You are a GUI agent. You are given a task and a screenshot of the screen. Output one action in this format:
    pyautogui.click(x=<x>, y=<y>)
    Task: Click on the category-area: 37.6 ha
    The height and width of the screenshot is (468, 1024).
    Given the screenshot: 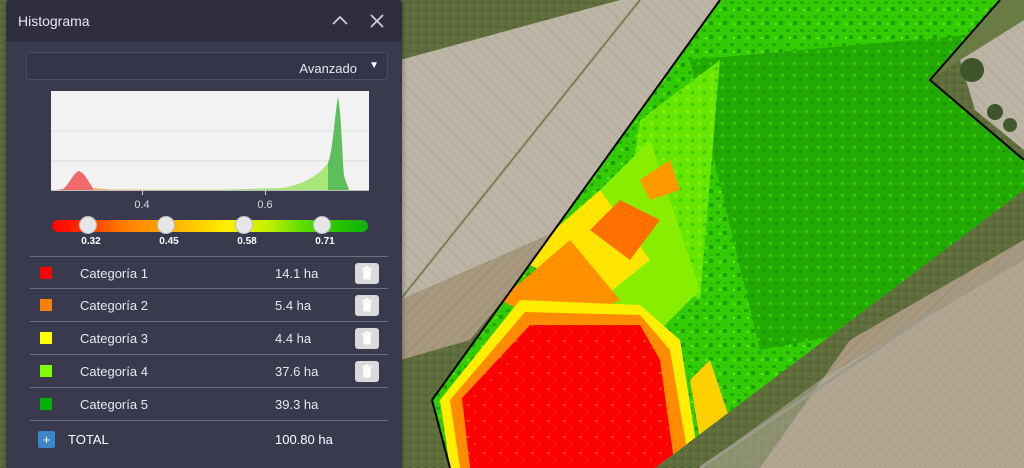 What is the action you would take?
    pyautogui.click(x=297, y=371)
    